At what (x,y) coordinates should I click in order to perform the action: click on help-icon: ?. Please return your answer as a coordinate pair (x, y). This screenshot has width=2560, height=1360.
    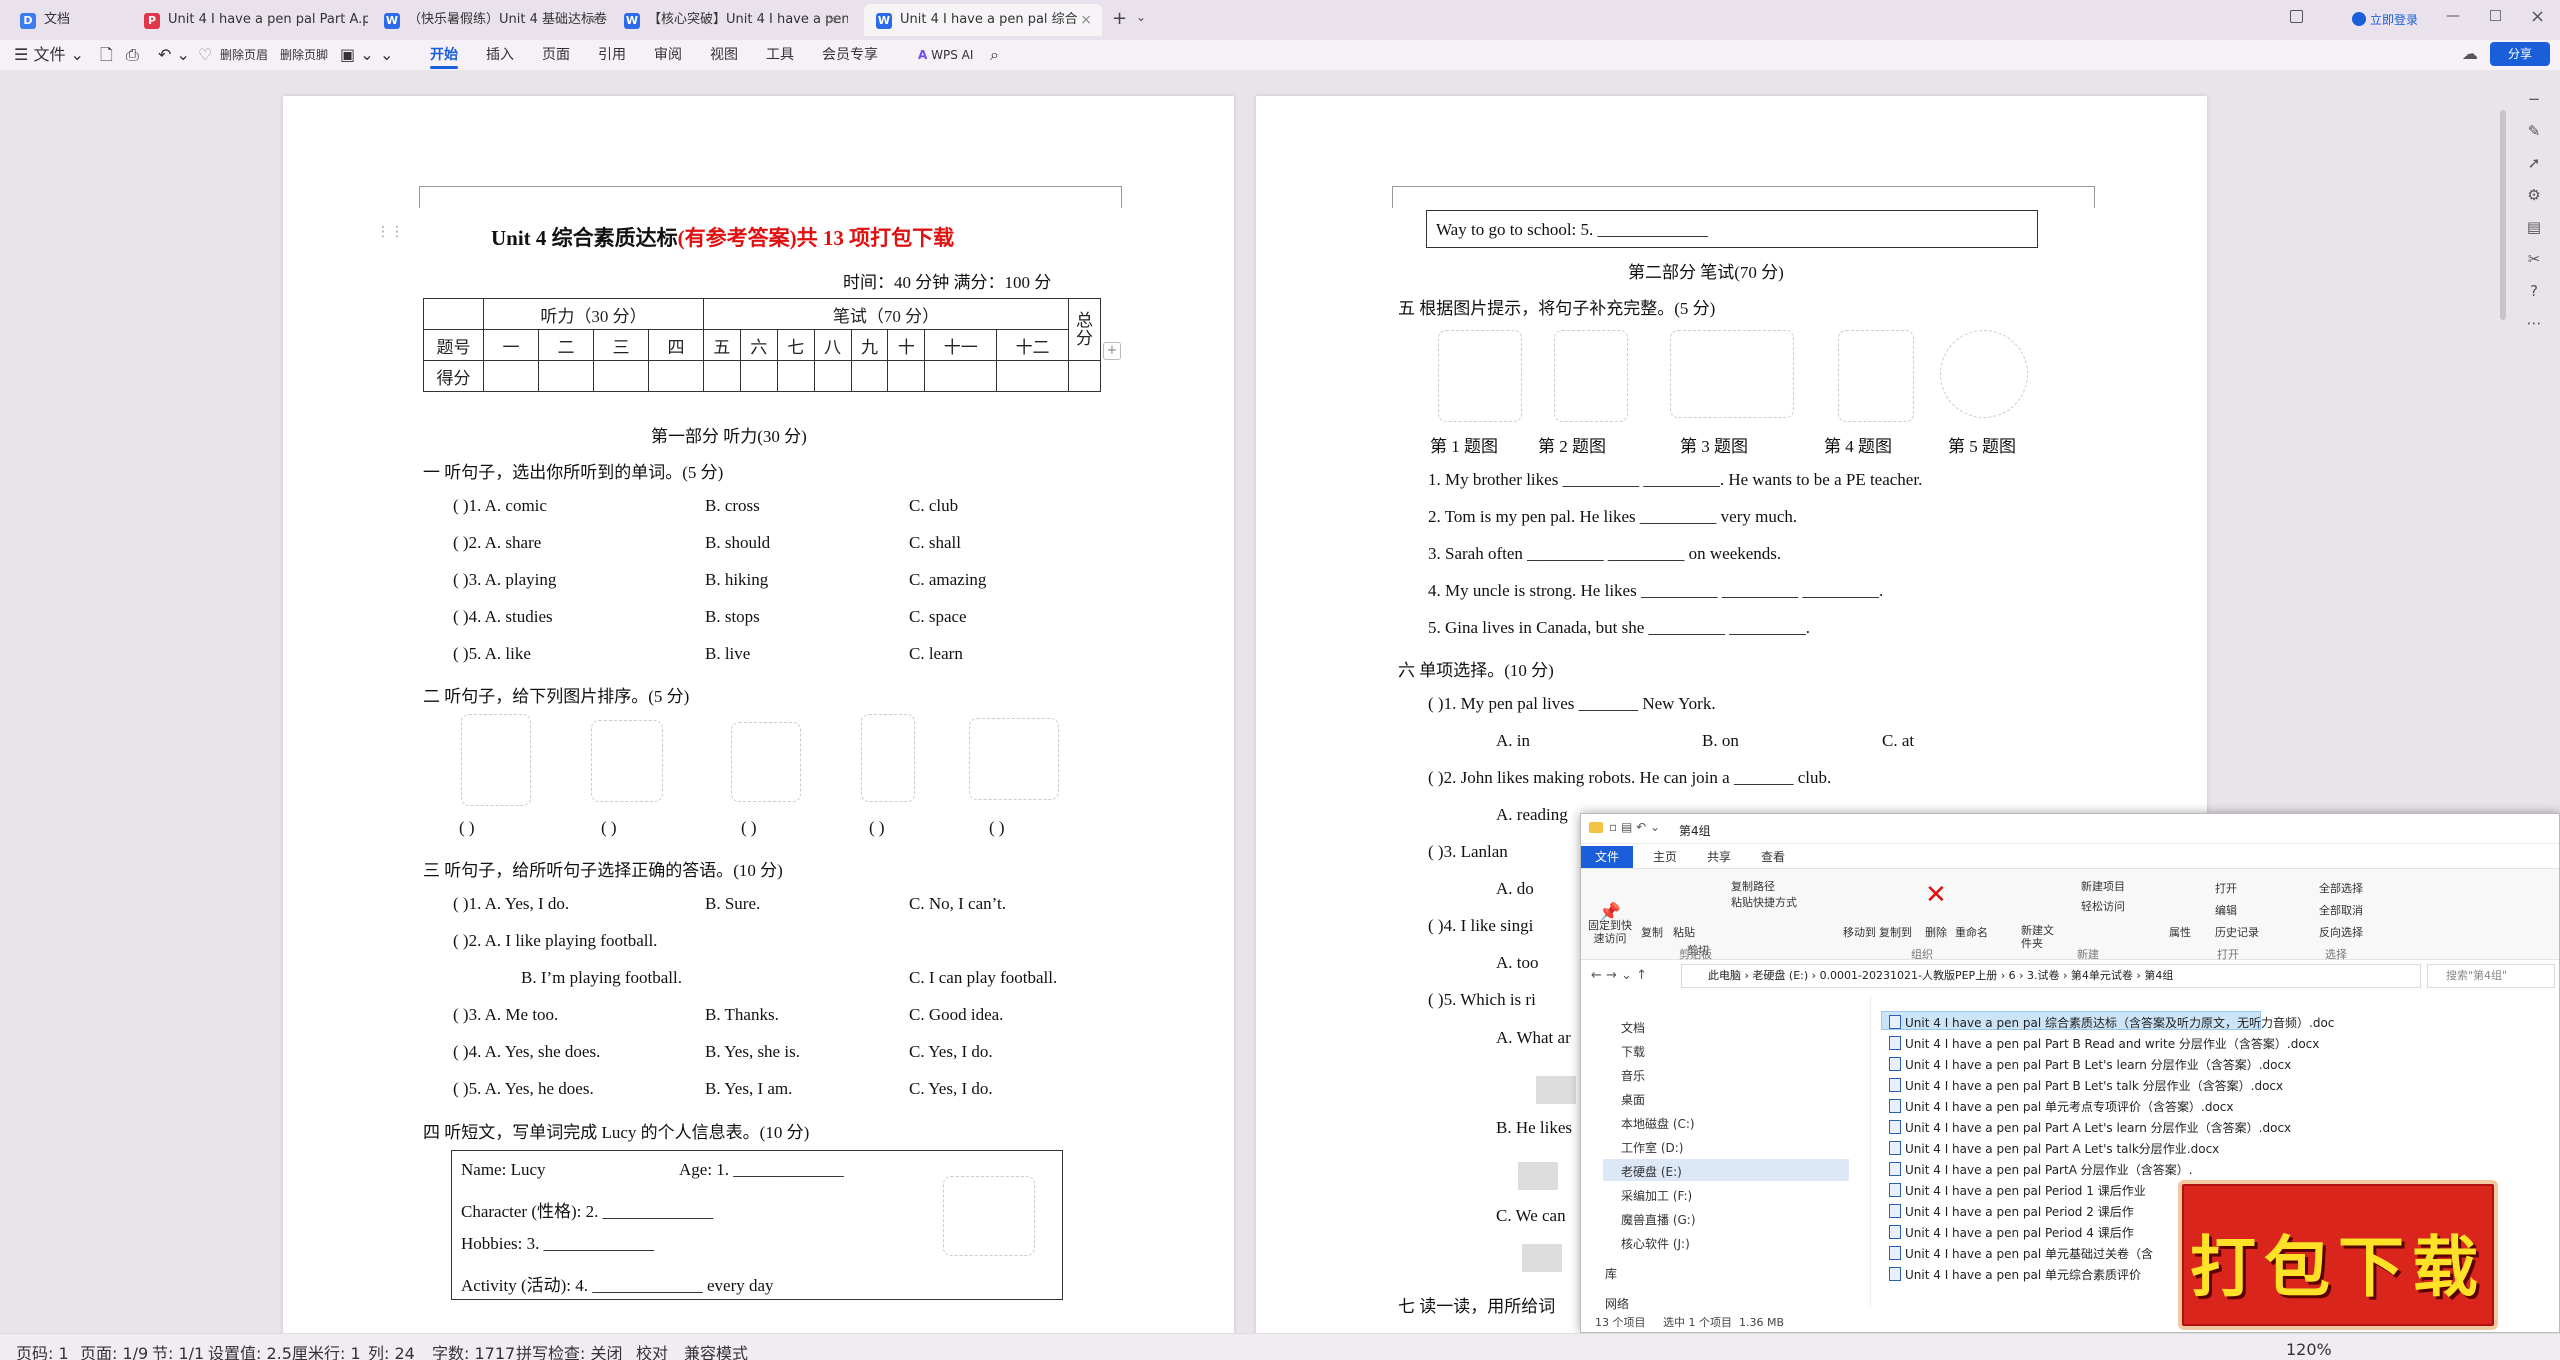
    Looking at the image, I should click on (2534, 291).